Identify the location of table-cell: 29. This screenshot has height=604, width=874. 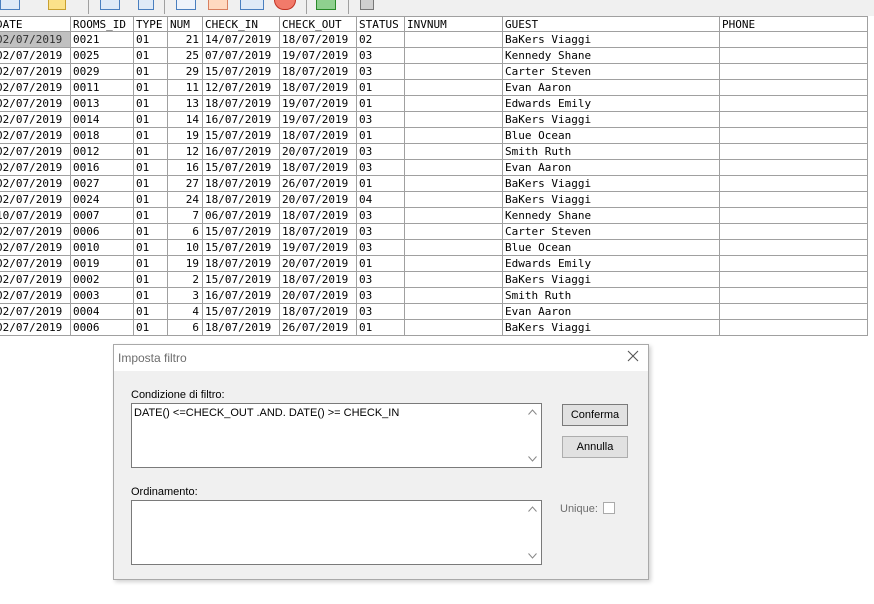
(185, 72).